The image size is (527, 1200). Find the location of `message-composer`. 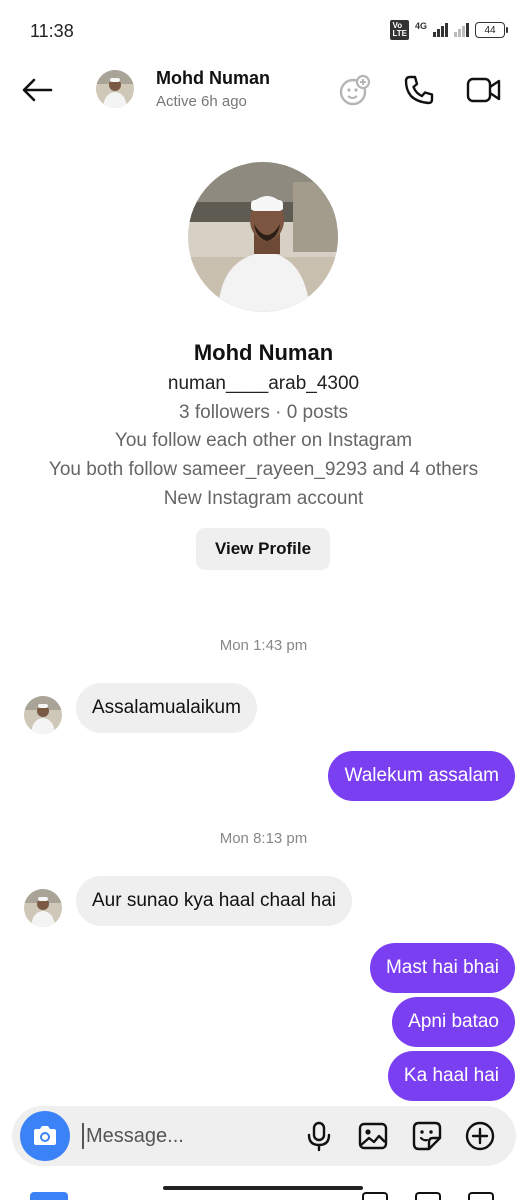

message-composer is located at coordinates (264, 1136).